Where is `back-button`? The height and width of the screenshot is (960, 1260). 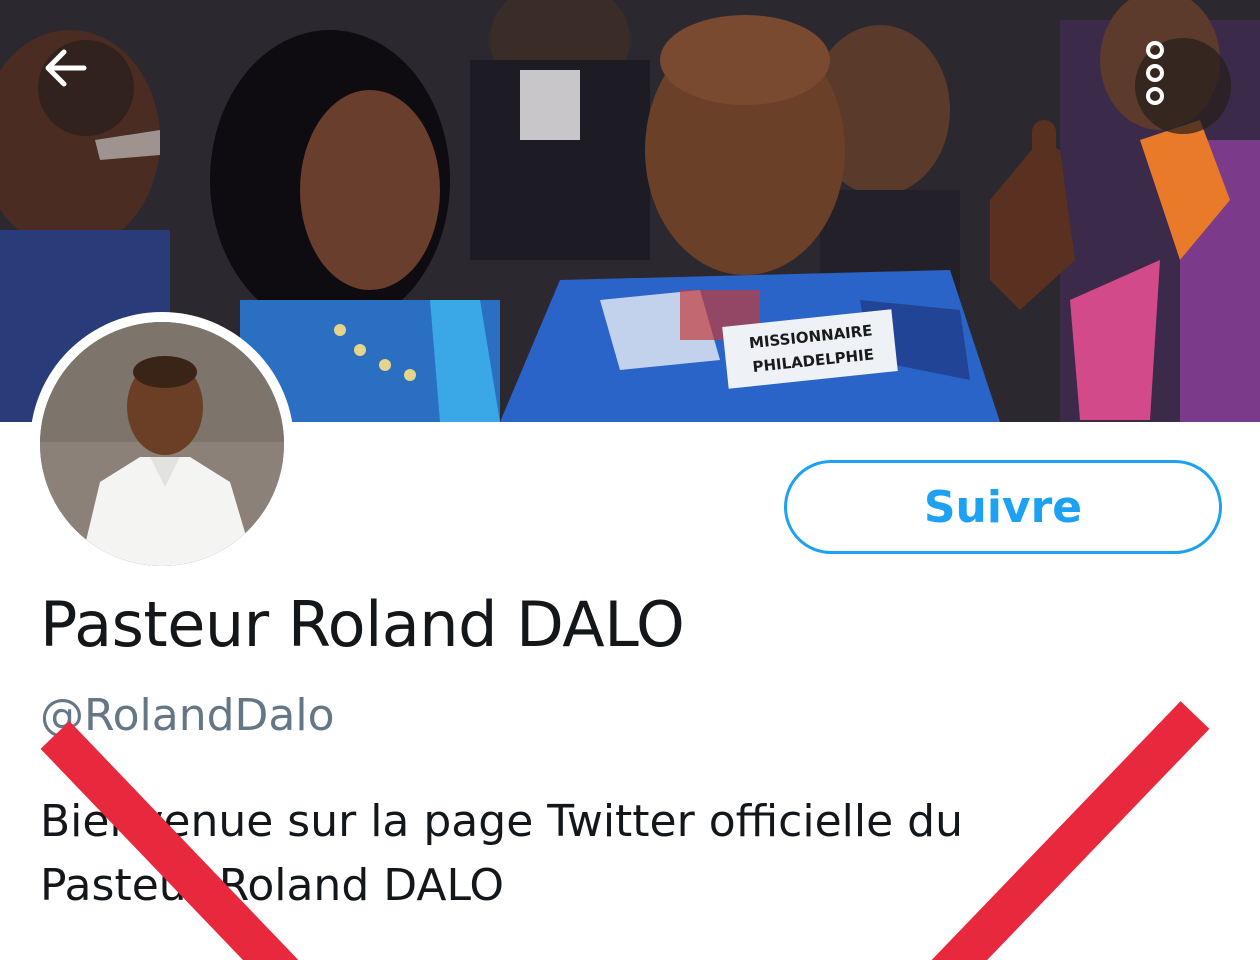 back-button is located at coordinates (86, 88).